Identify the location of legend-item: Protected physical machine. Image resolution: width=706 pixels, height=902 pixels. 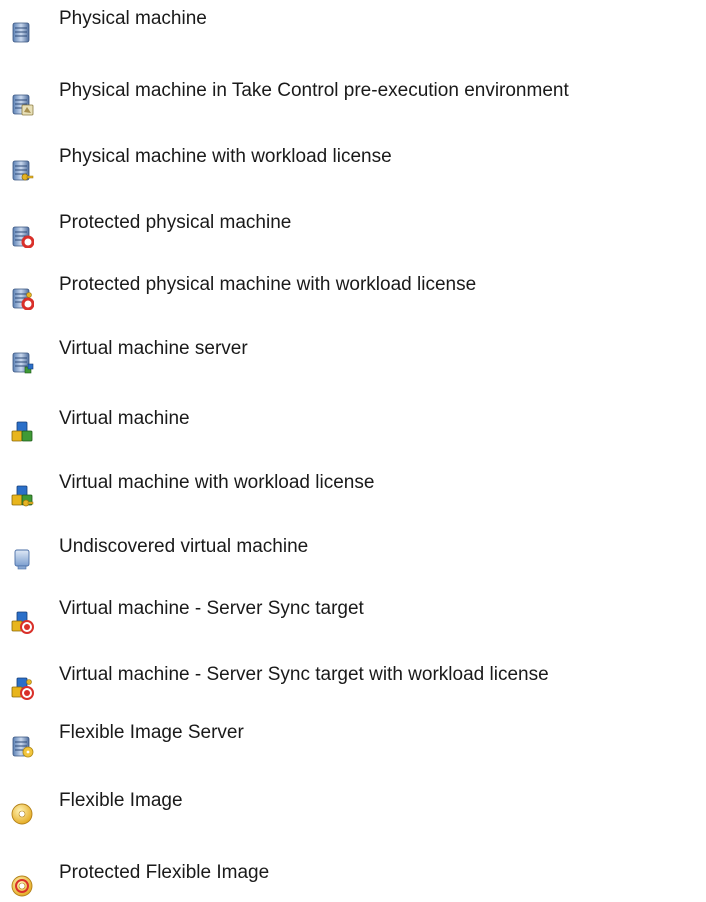
(353, 232).